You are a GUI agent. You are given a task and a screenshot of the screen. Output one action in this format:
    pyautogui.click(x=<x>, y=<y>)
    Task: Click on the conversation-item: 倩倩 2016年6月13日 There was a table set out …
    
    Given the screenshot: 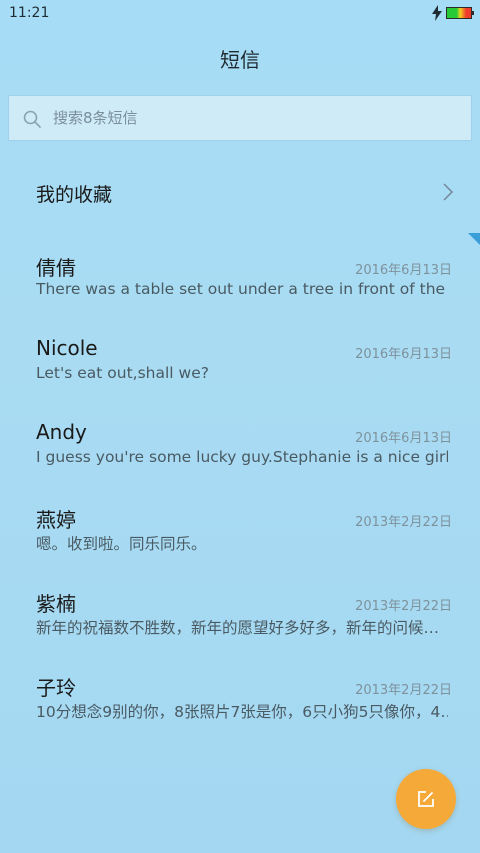 What is the action you would take?
    pyautogui.click(x=240, y=285)
    